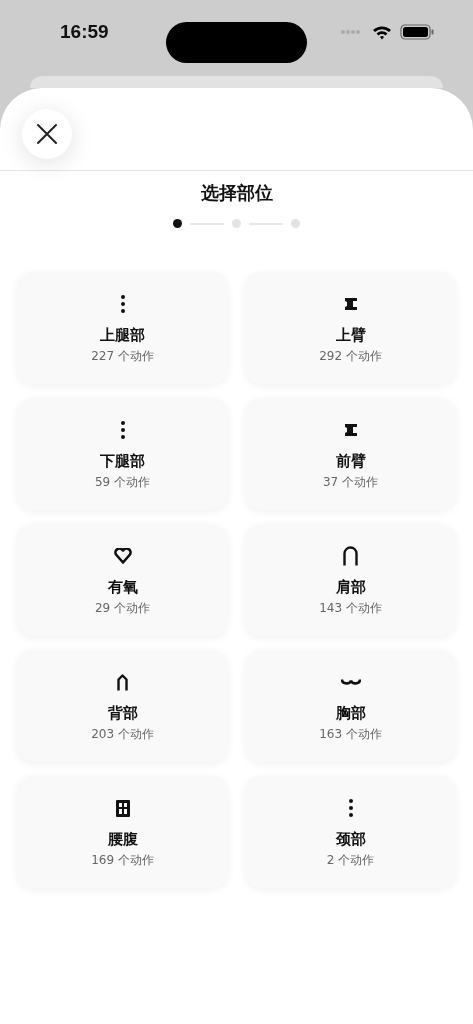 The height and width of the screenshot is (1024, 473). I want to click on part-name: 背部, so click(122, 713).